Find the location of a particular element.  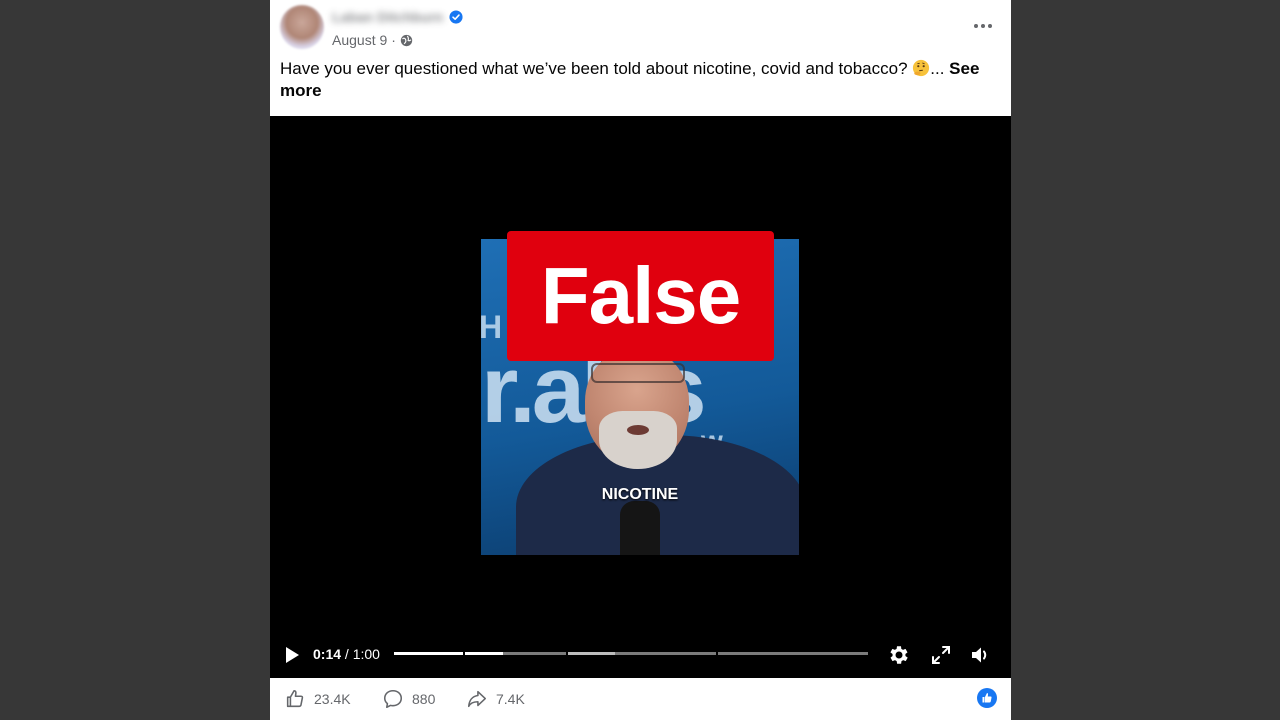

post-date: August 9 is located at coordinates (359, 40).